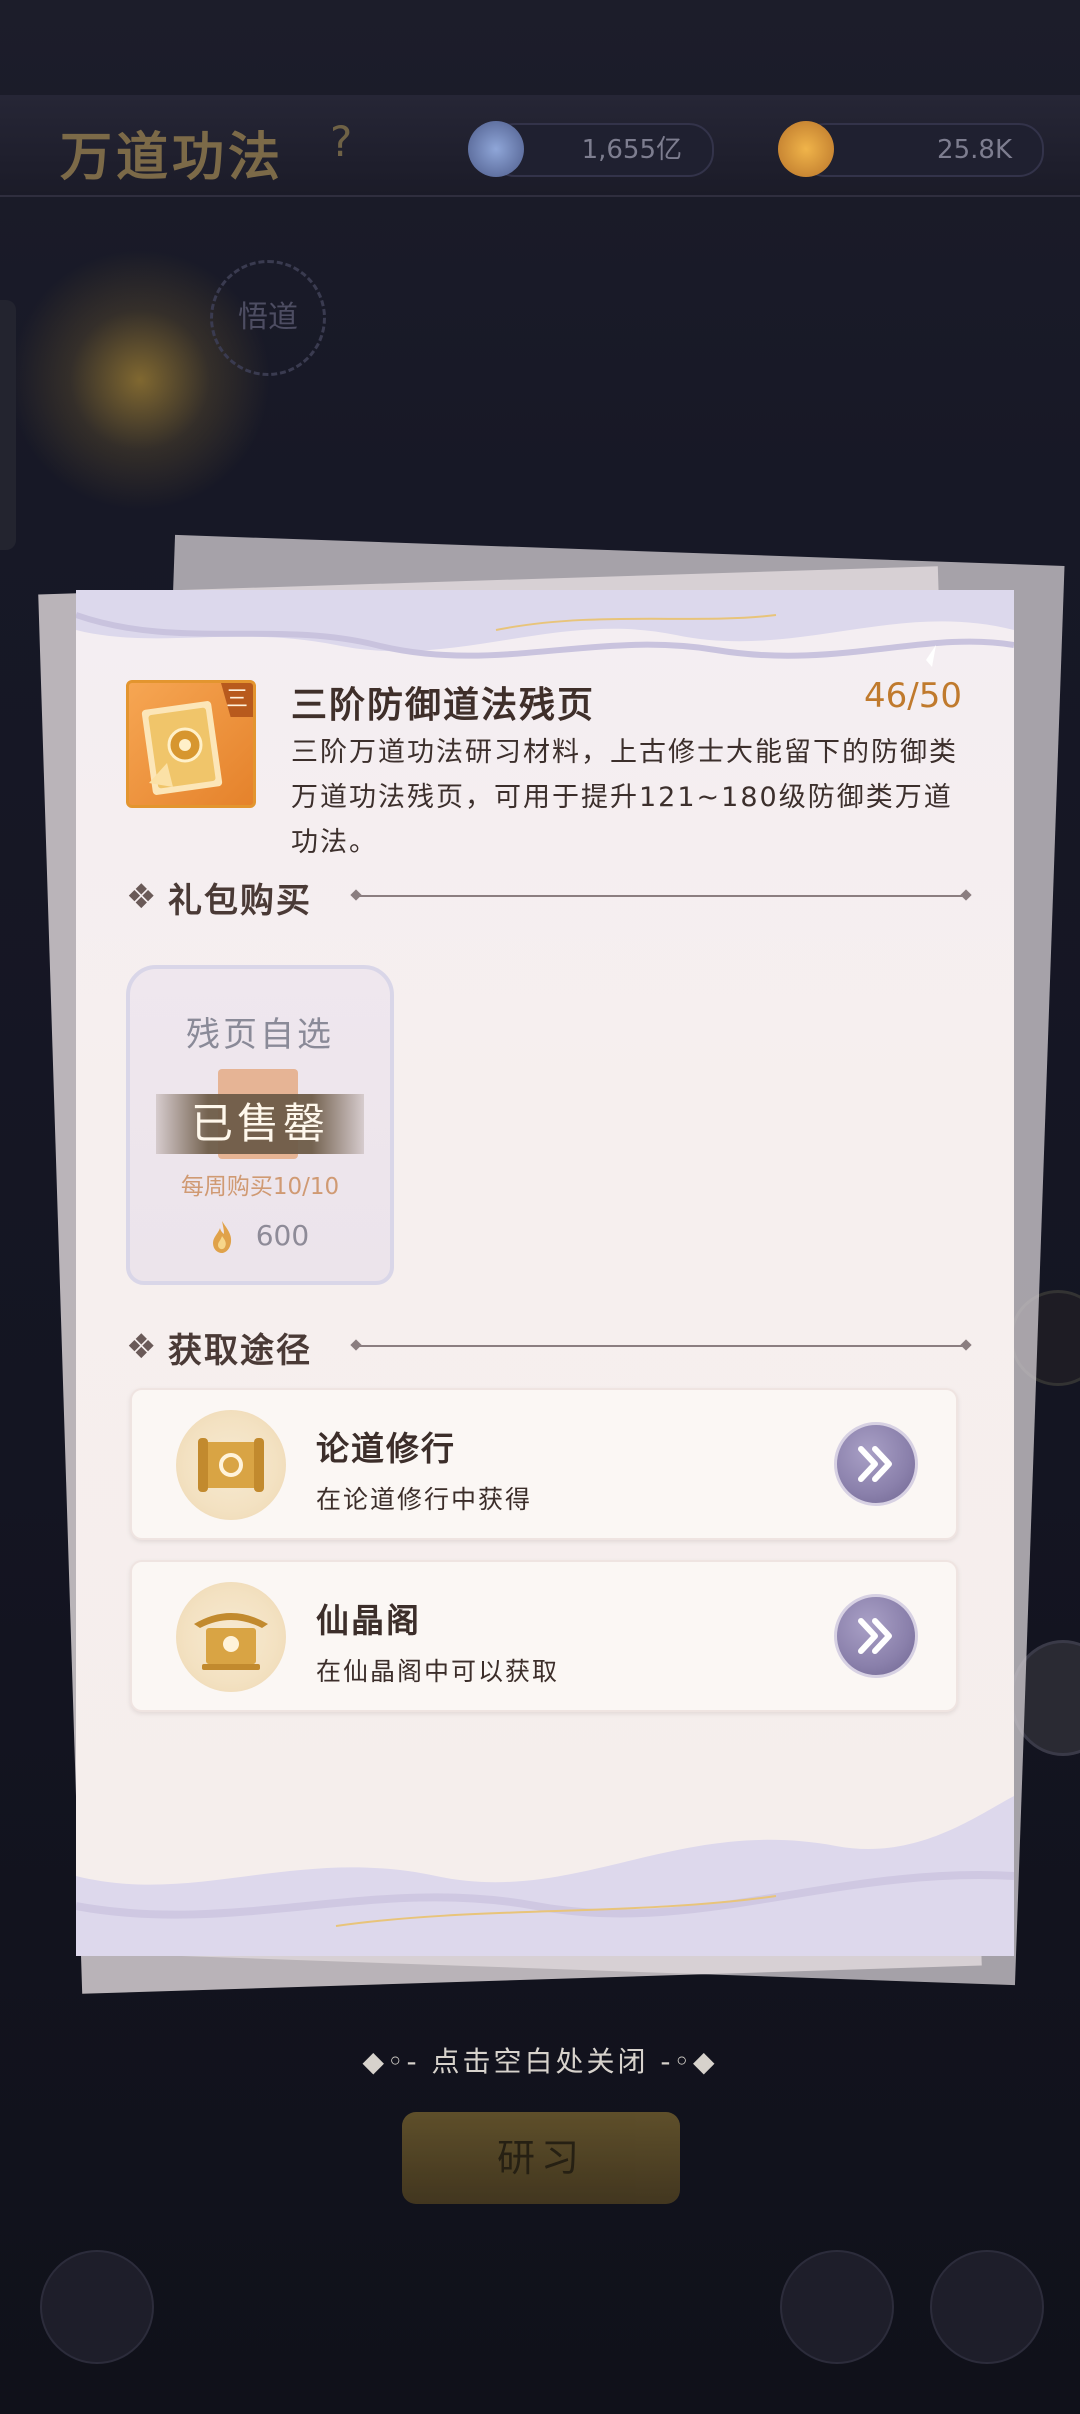 This screenshot has height=2414, width=1080. I want to click on gift-pack-title: 残页自选, so click(260, 1035).